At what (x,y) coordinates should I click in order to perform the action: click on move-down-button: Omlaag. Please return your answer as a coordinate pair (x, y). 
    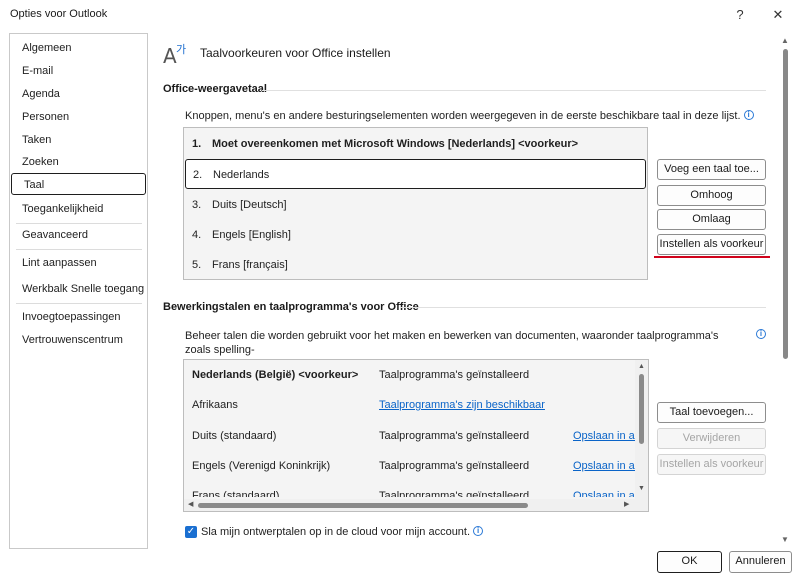
    Looking at the image, I should click on (711, 219).